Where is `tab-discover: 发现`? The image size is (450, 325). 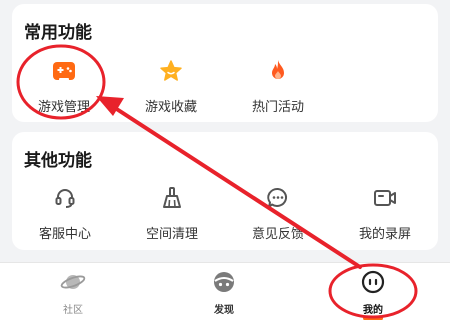 tab-discover: 发现 is located at coordinates (224, 292).